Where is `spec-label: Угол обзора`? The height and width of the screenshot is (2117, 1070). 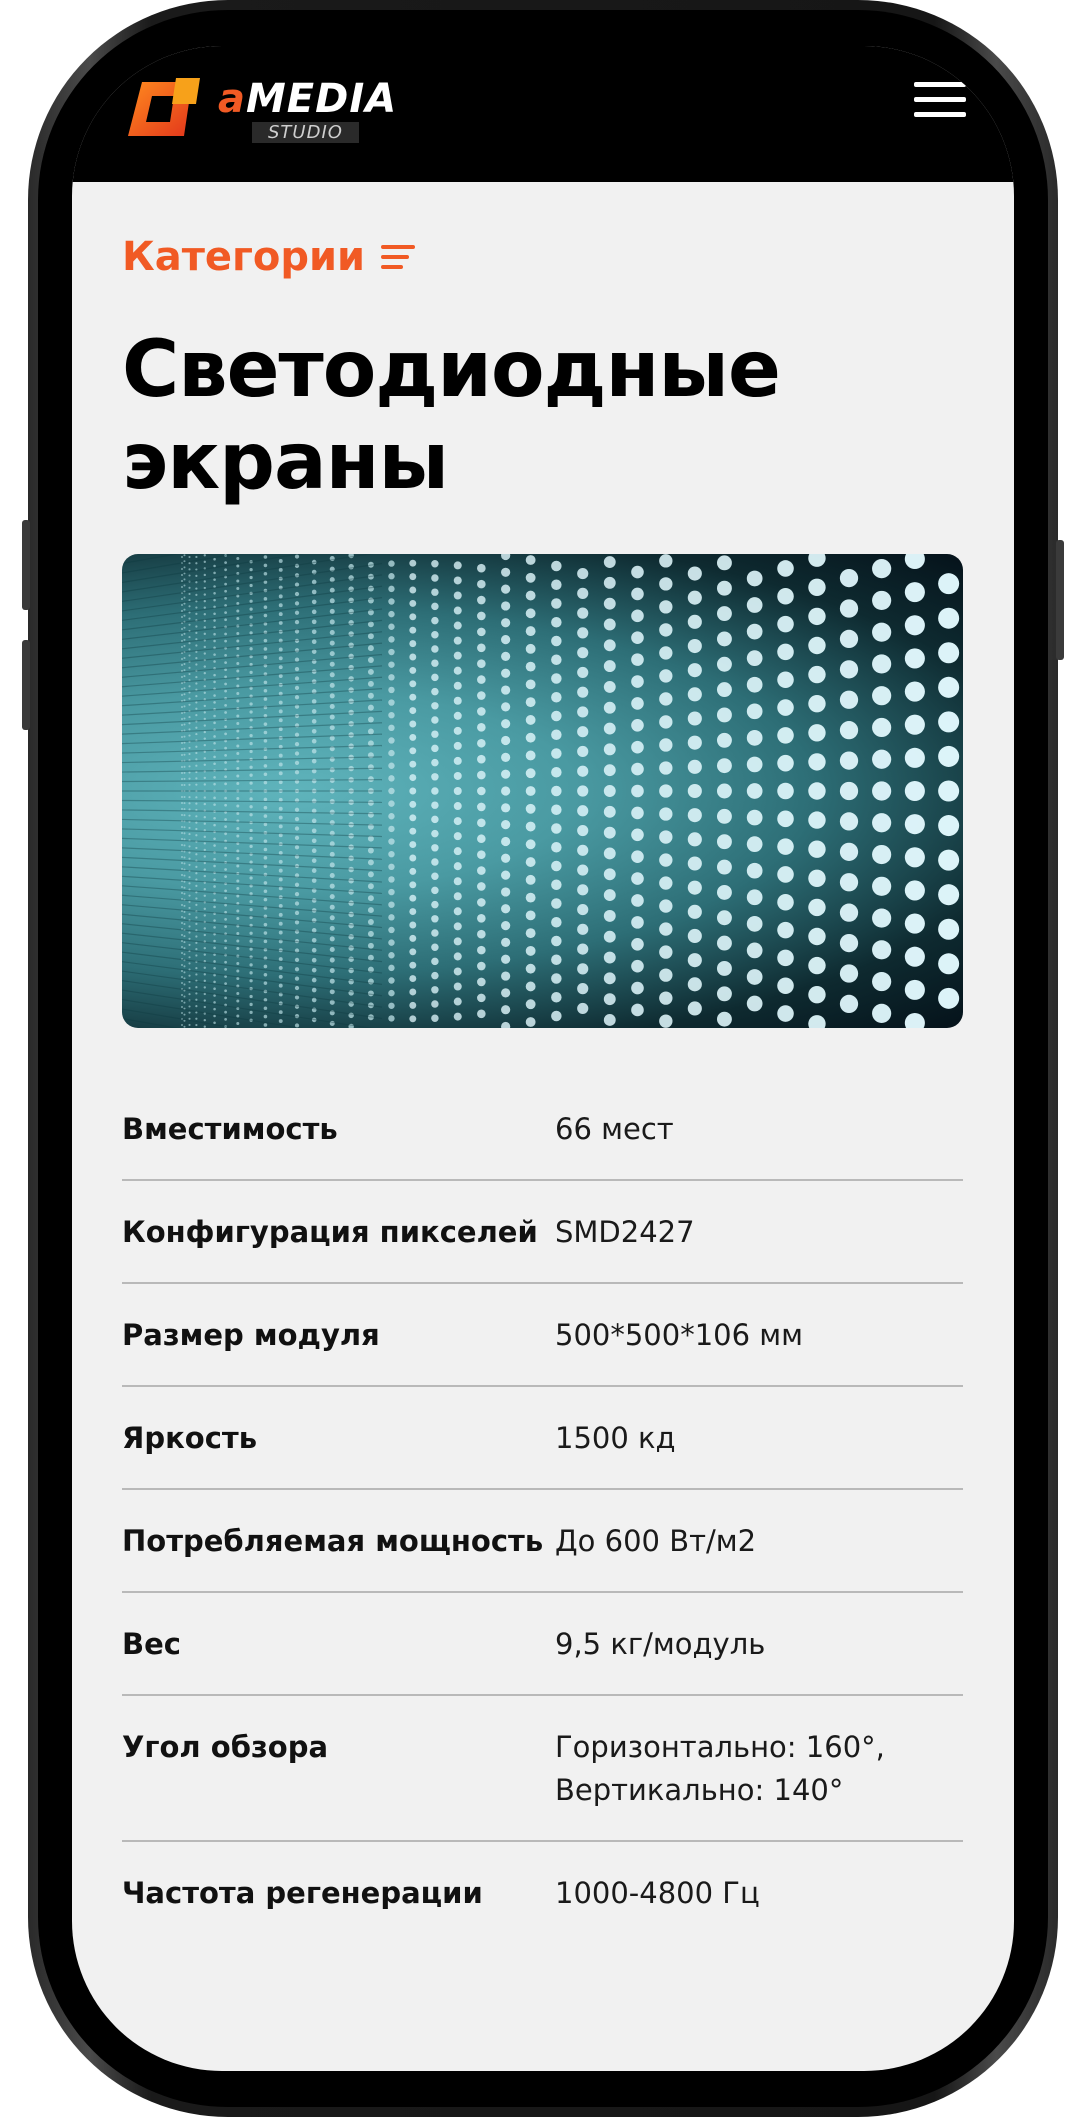 spec-label: Угол обзора is located at coordinates (225, 1747).